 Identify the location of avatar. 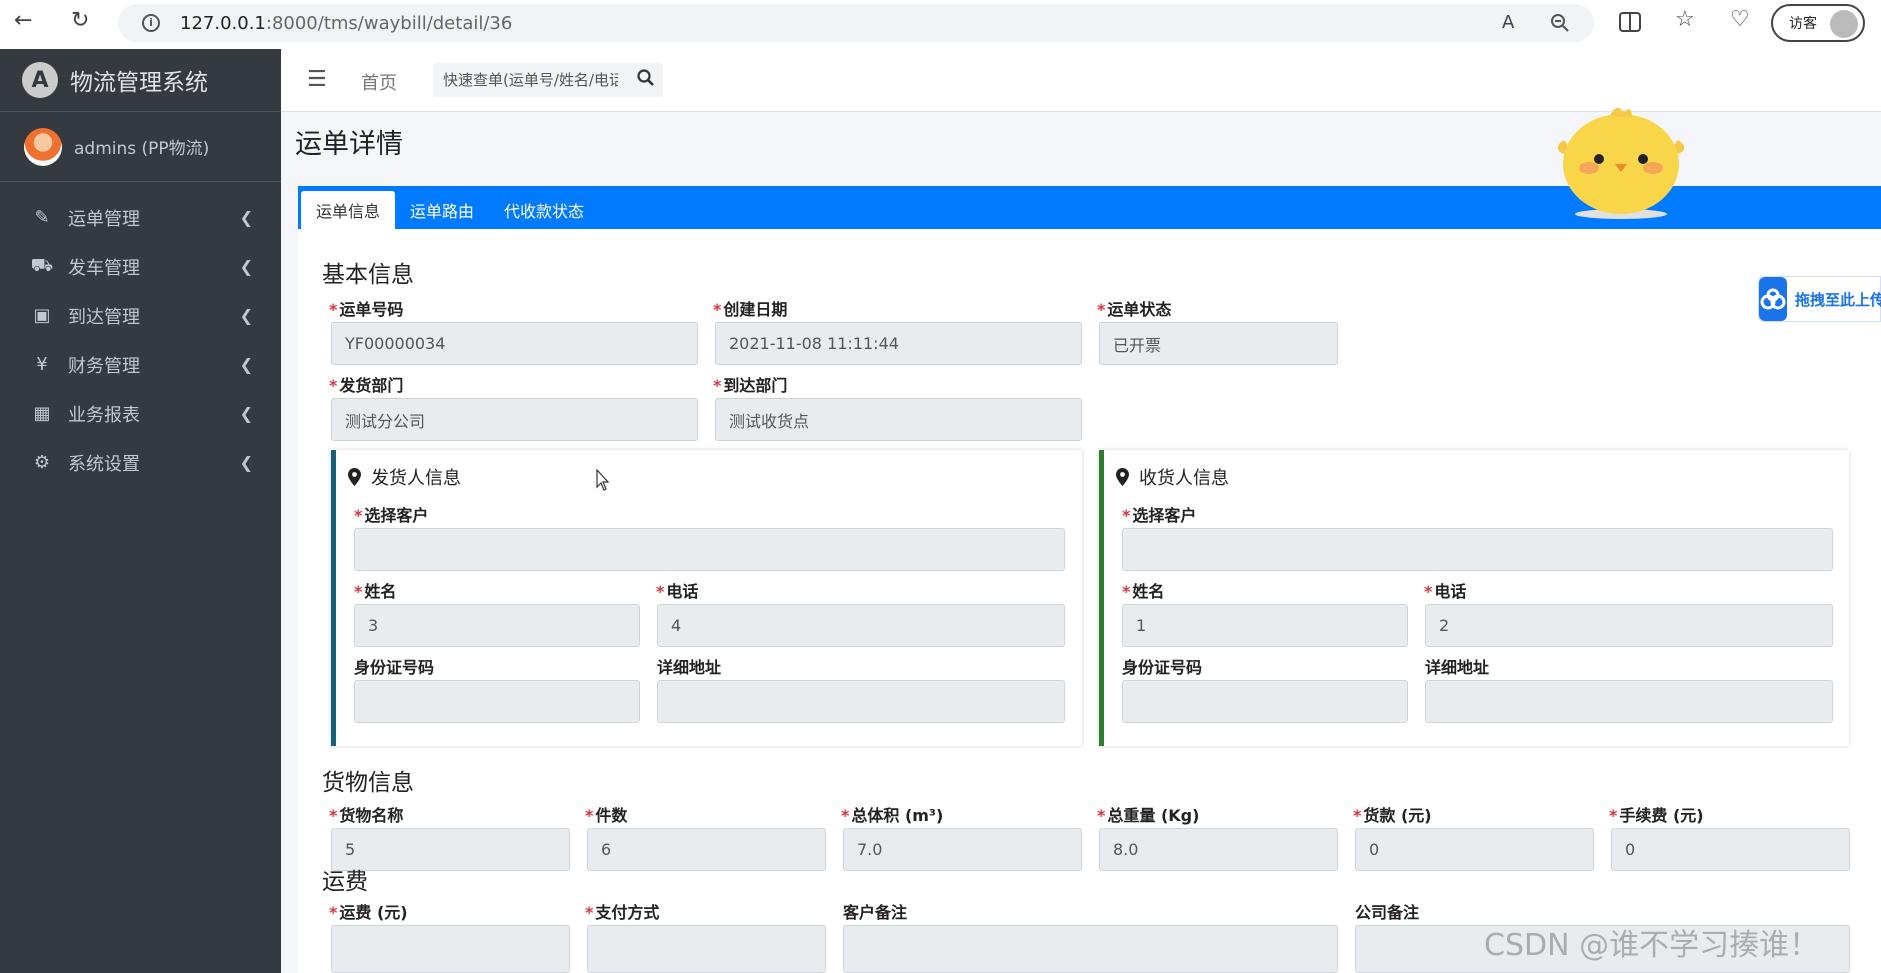
(43, 146).